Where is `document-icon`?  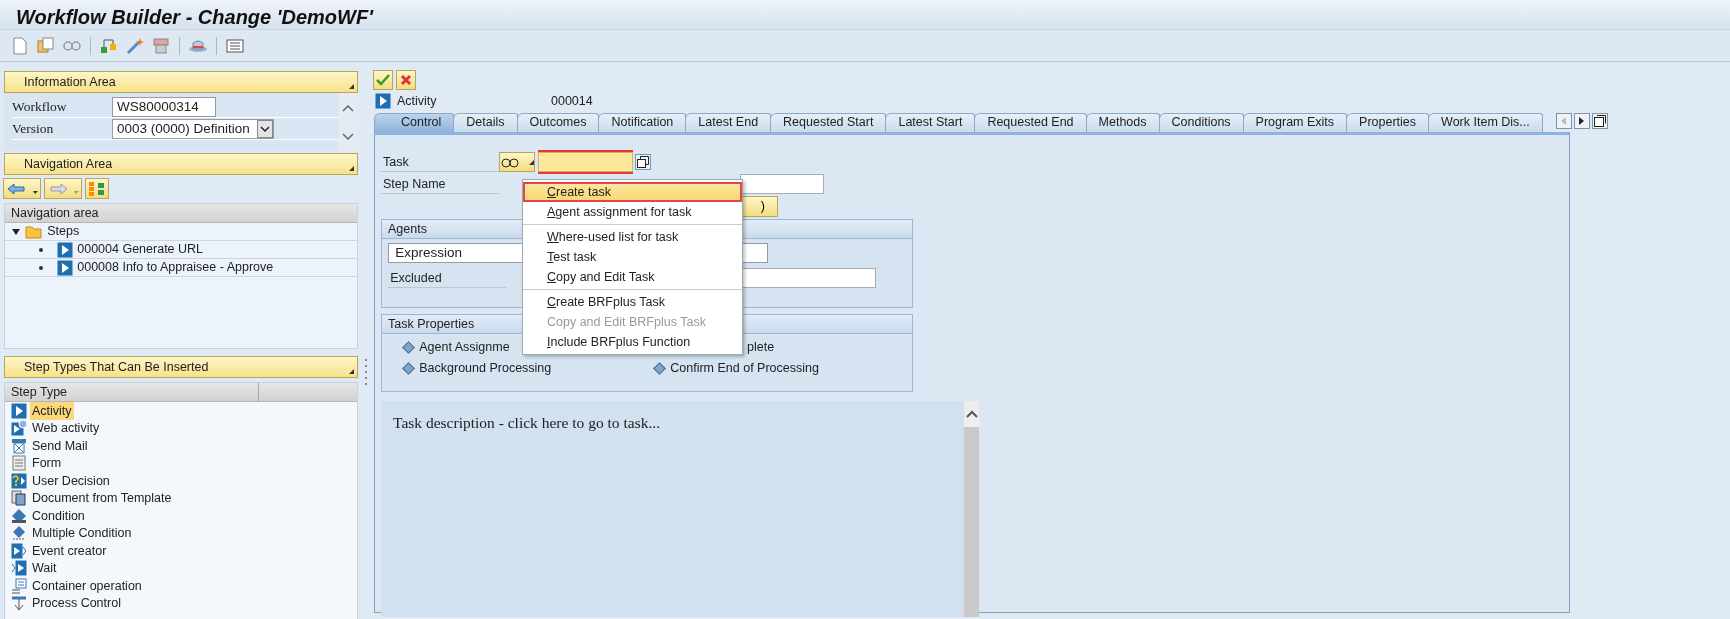
document-icon is located at coordinates (19, 498).